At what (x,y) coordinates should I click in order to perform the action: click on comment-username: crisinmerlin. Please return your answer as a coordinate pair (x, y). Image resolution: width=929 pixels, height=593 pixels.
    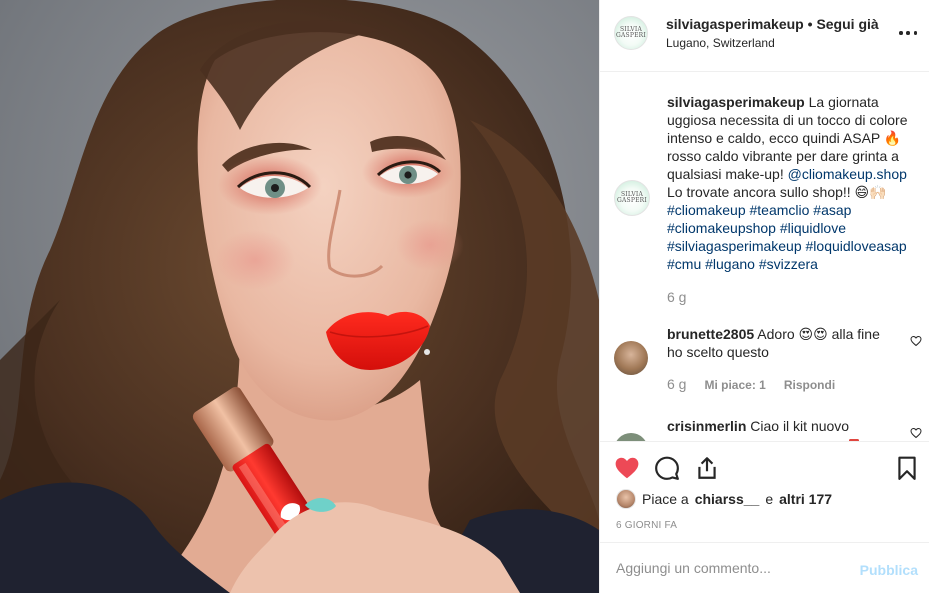
    Looking at the image, I should click on (706, 426).